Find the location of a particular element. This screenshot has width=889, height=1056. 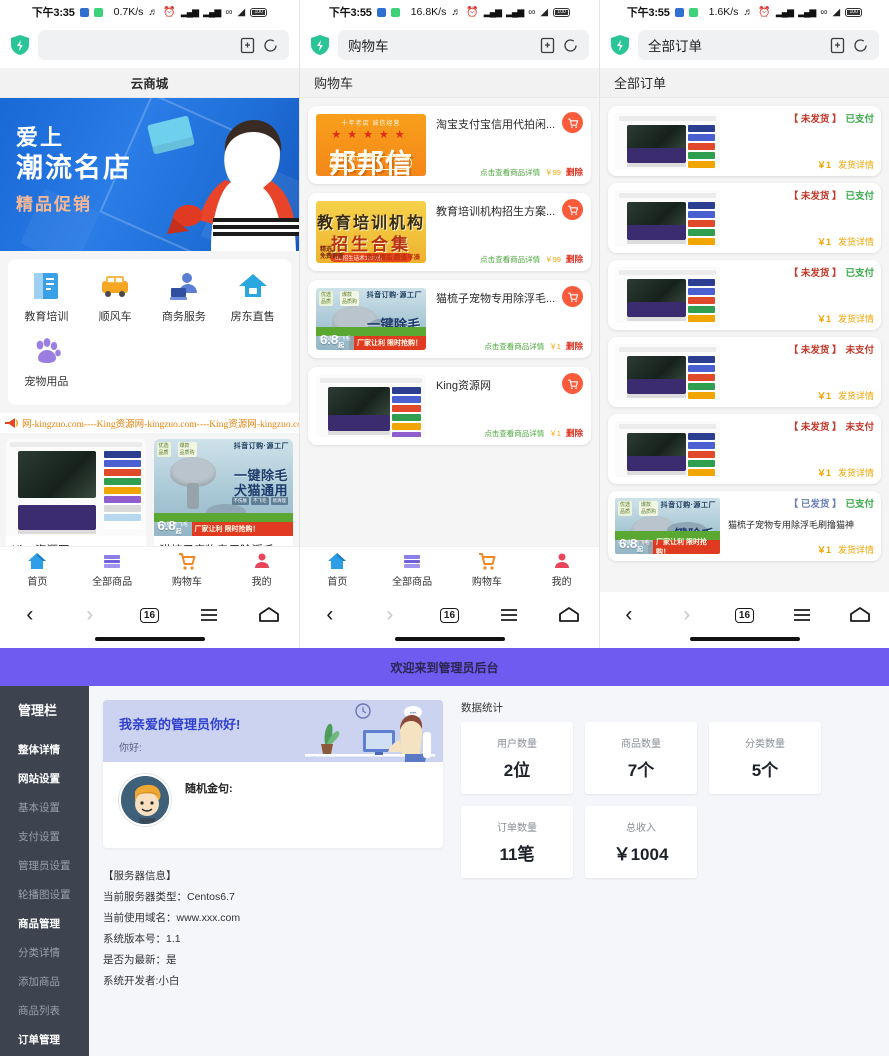

admin-welcome-banner: 欢迎来到管理员后台 is located at coordinates (444, 667).